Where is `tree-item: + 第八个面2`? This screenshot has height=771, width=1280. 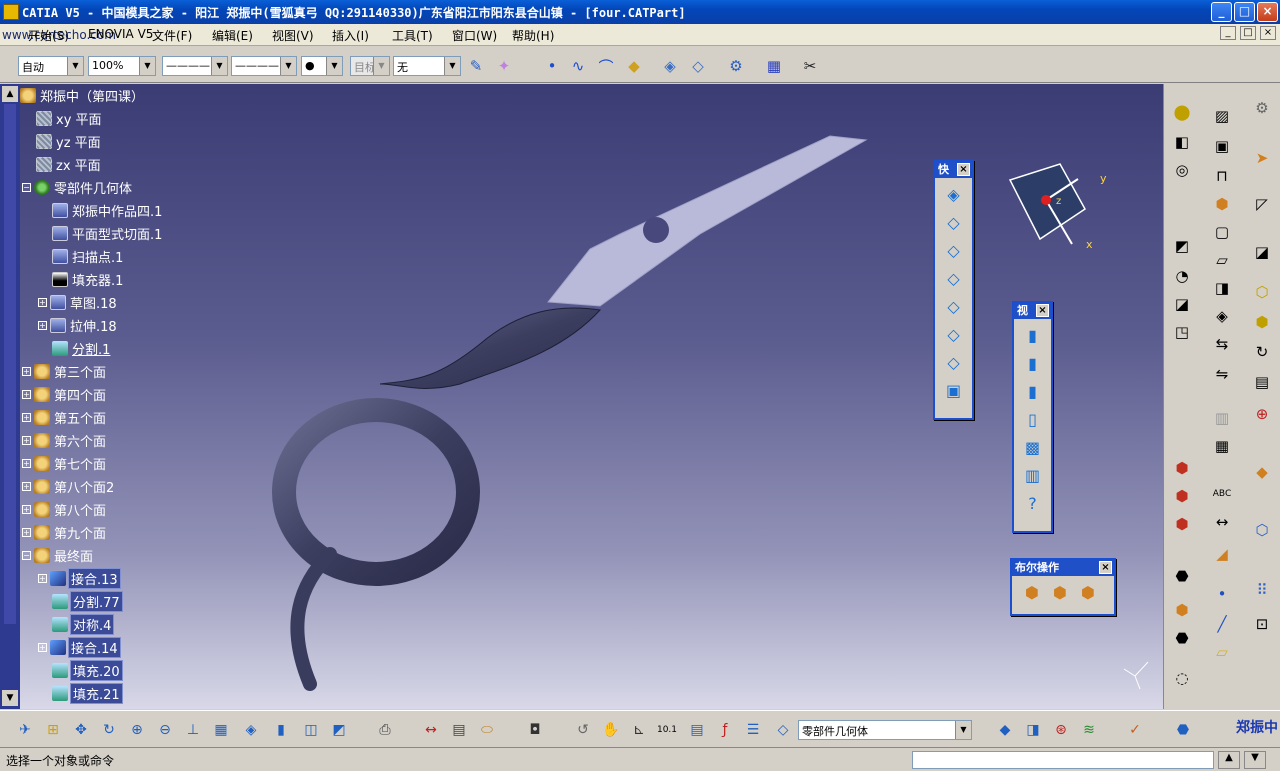
tree-item: + 第八个面2 is located at coordinates (69, 486).